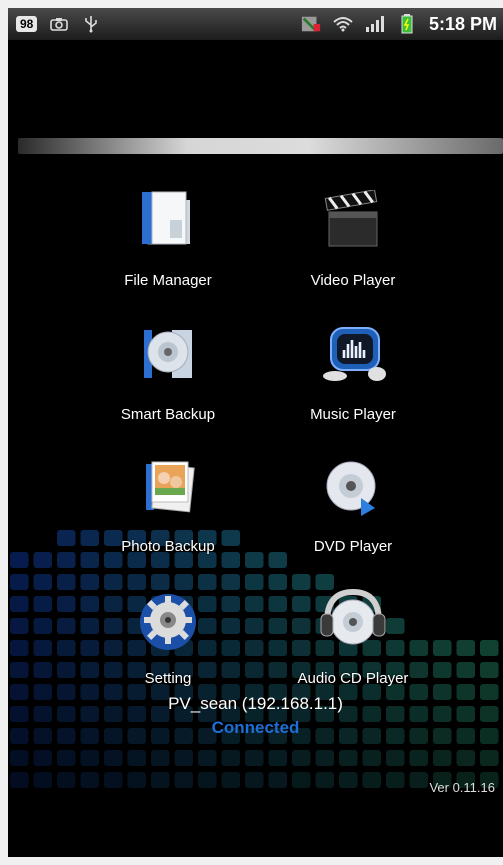 This screenshot has width=503, height=865. What do you see at coordinates (462, 23) in the screenshot?
I see `status-time: 5:18 PM` at bounding box center [462, 23].